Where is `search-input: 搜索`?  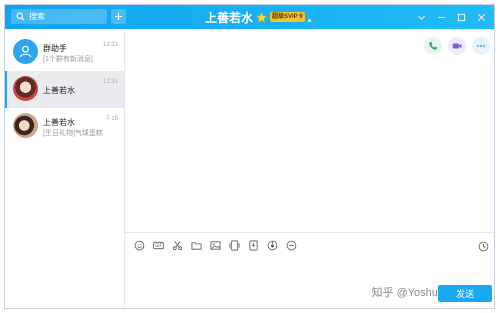
search-input: 搜索 is located at coordinates (59, 16).